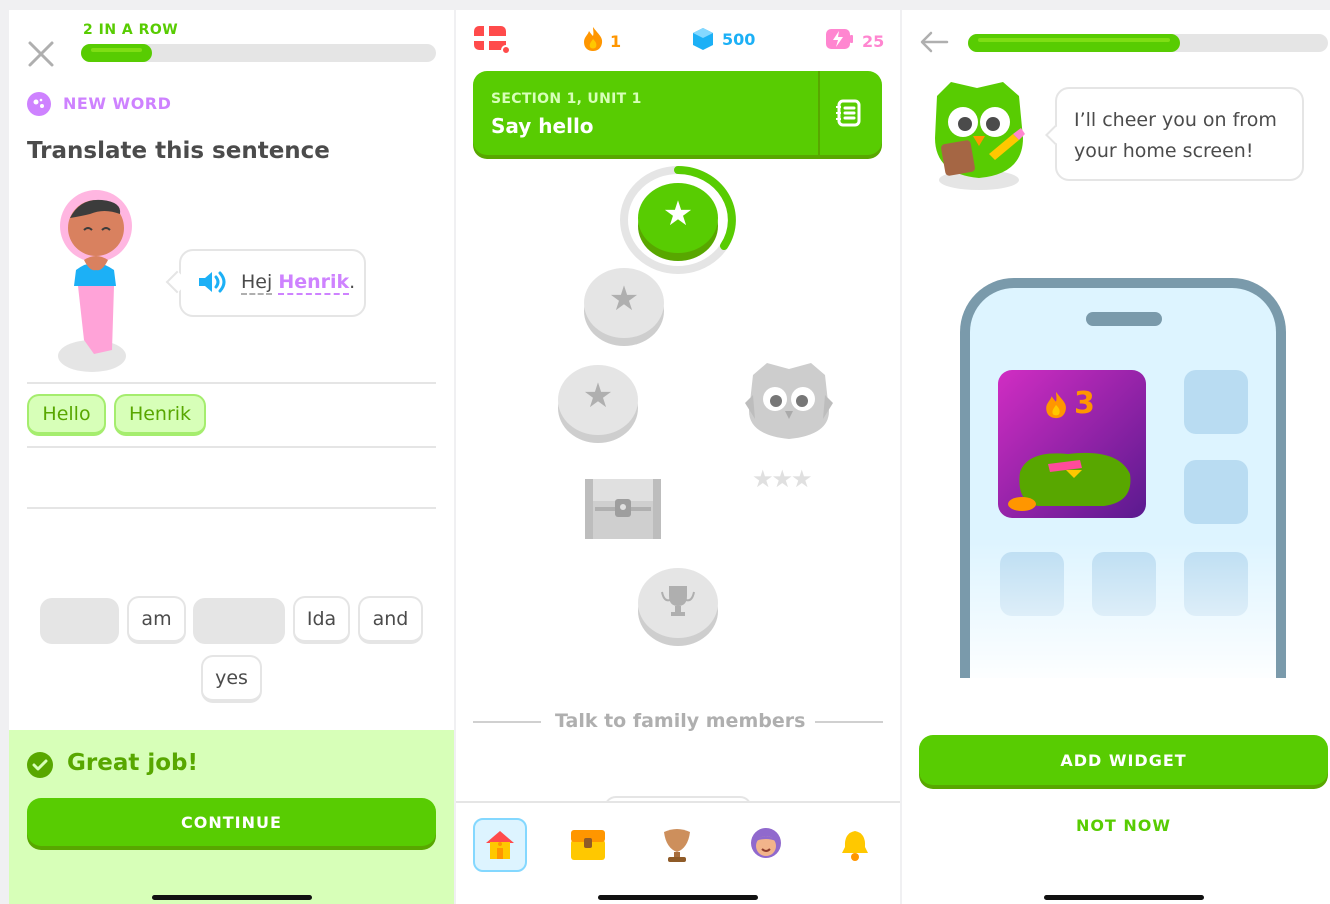  Describe the element at coordinates (117, 103) in the screenshot. I see `new-word-badge: NEW WORD` at that location.